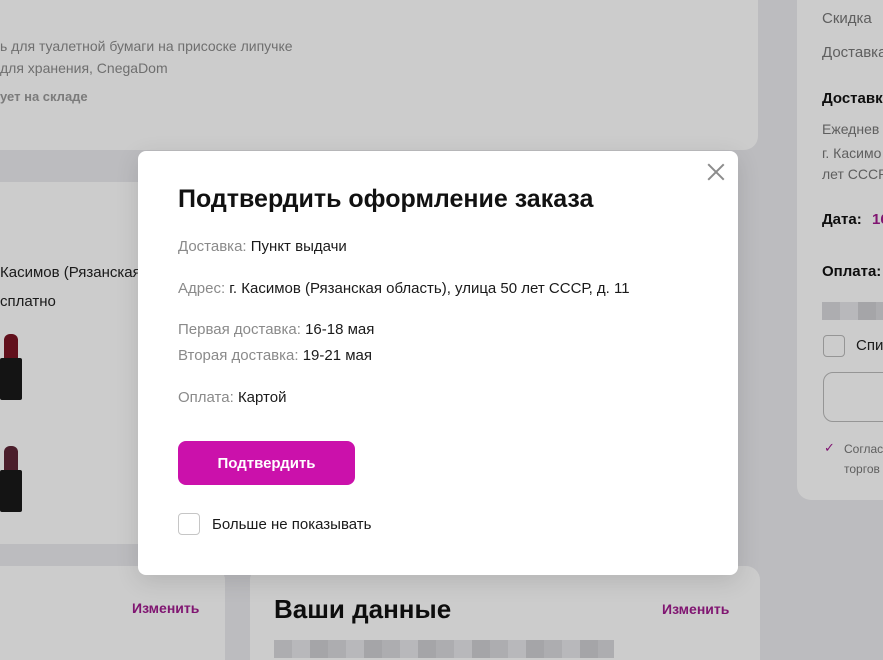 Image resolution: width=883 pixels, height=660 pixels. I want to click on close-icon, so click(716, 172).